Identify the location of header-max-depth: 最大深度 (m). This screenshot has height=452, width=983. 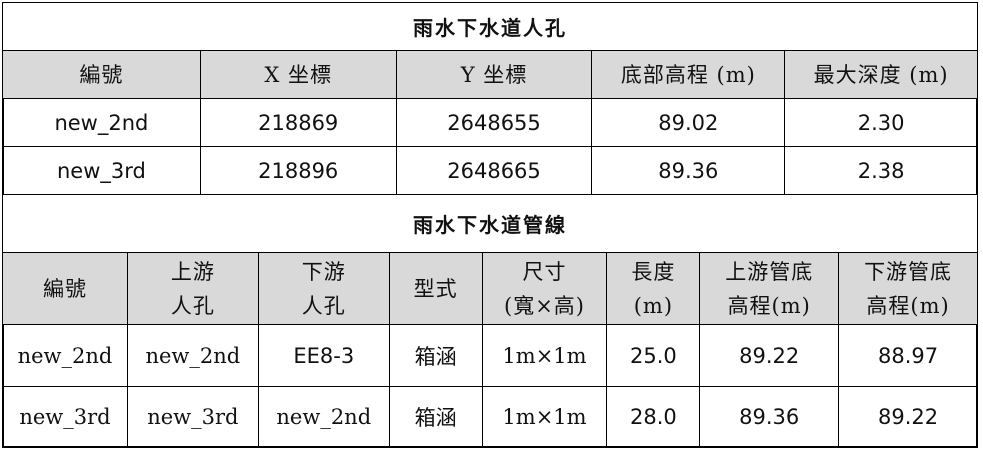
(881, 74).